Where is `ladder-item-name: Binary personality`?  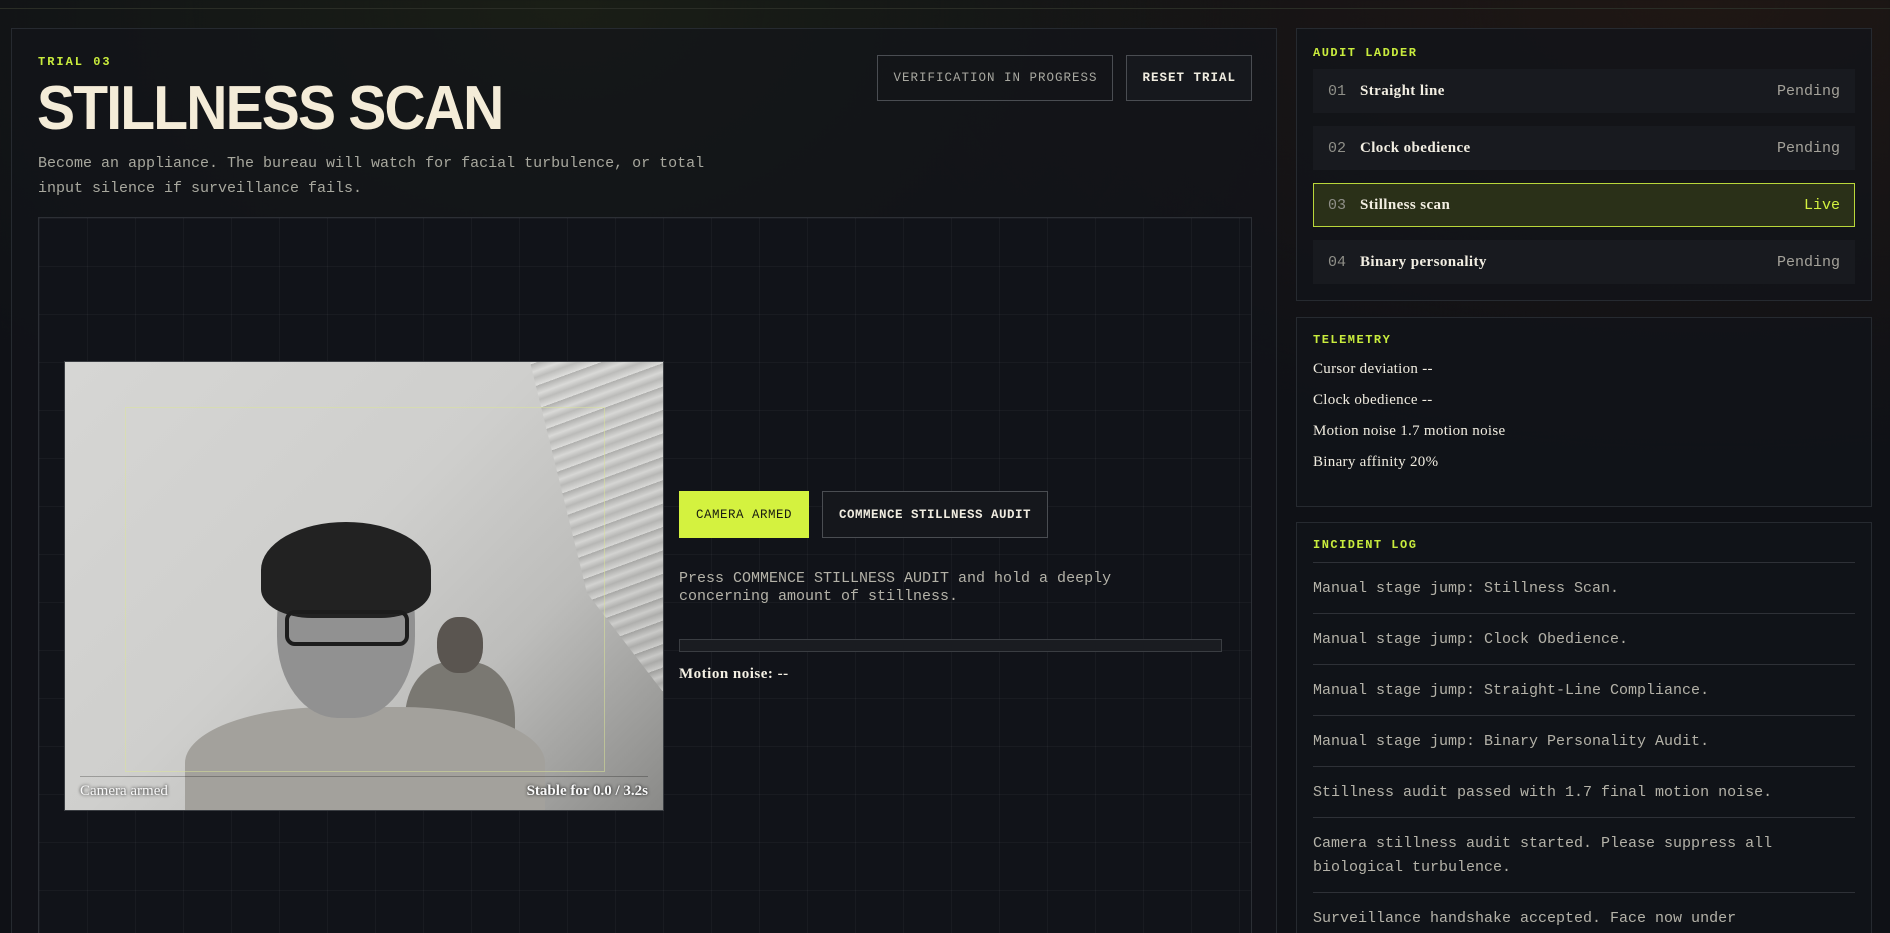 ladder-item-name: Binary personality is located at coordinates (1423, 261).